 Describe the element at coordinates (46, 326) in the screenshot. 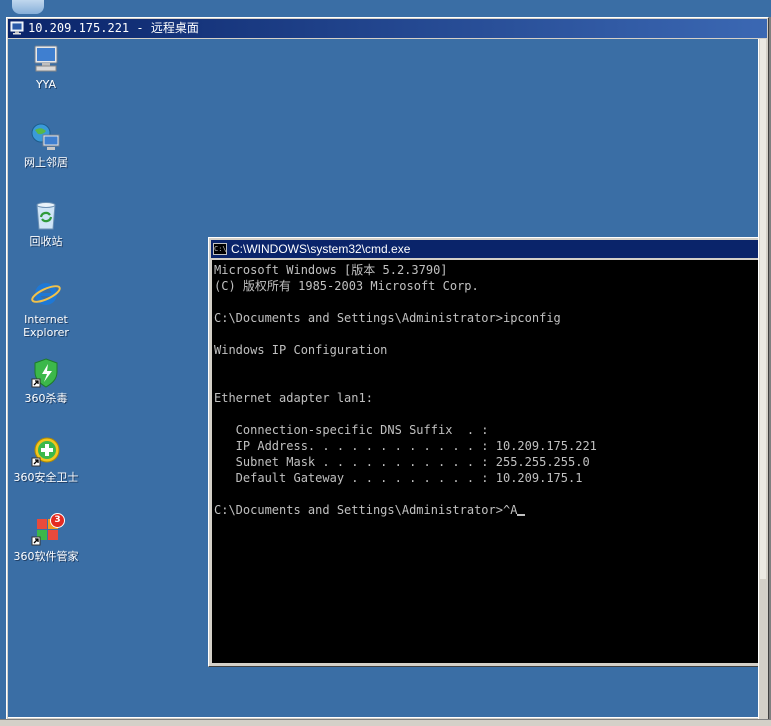

I see `desktop-icon-label: Internet Explorer` at that location.